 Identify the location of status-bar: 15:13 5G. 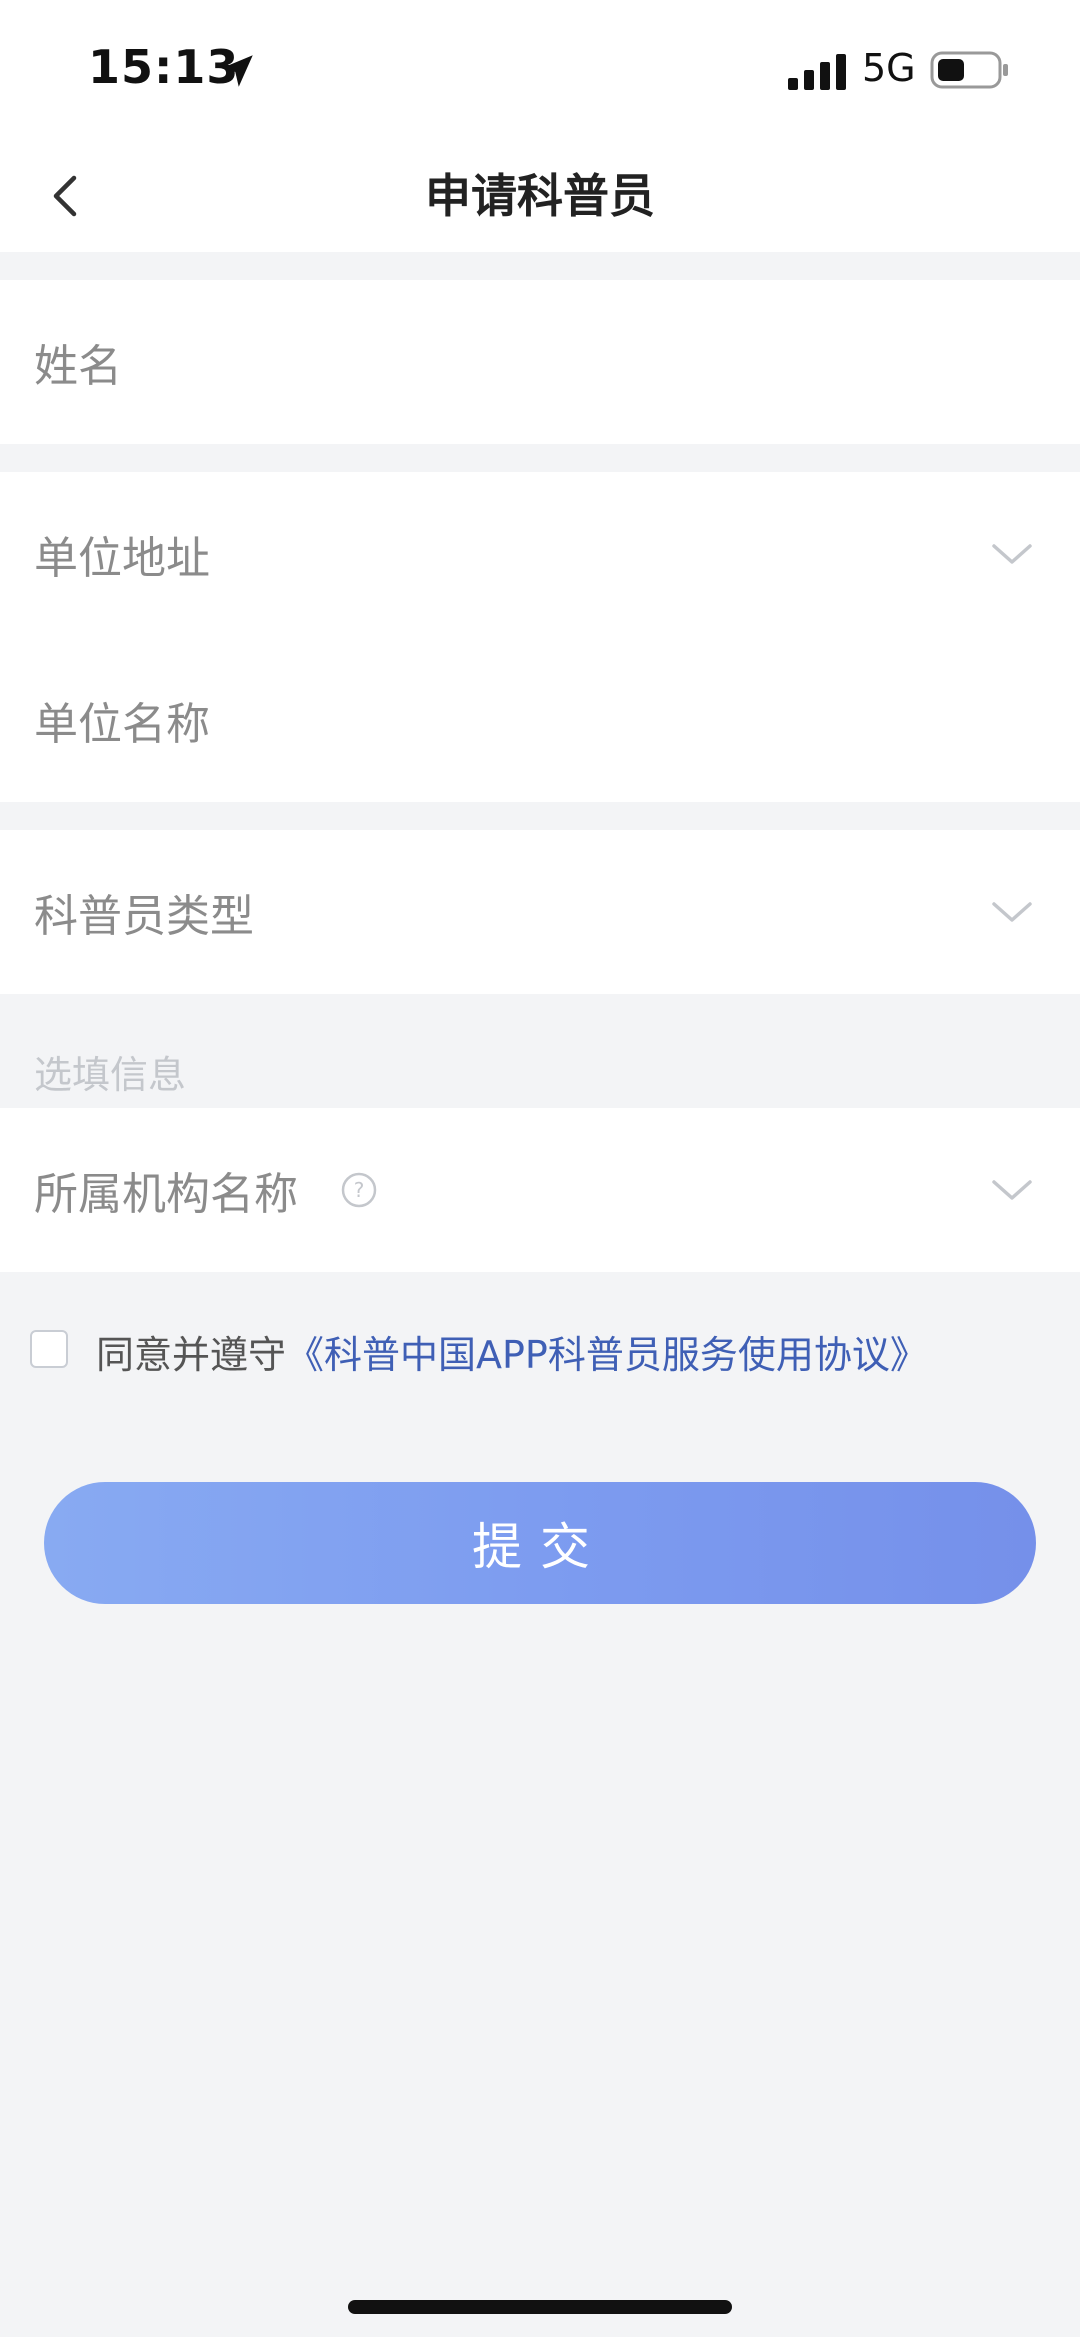
(540, 70).